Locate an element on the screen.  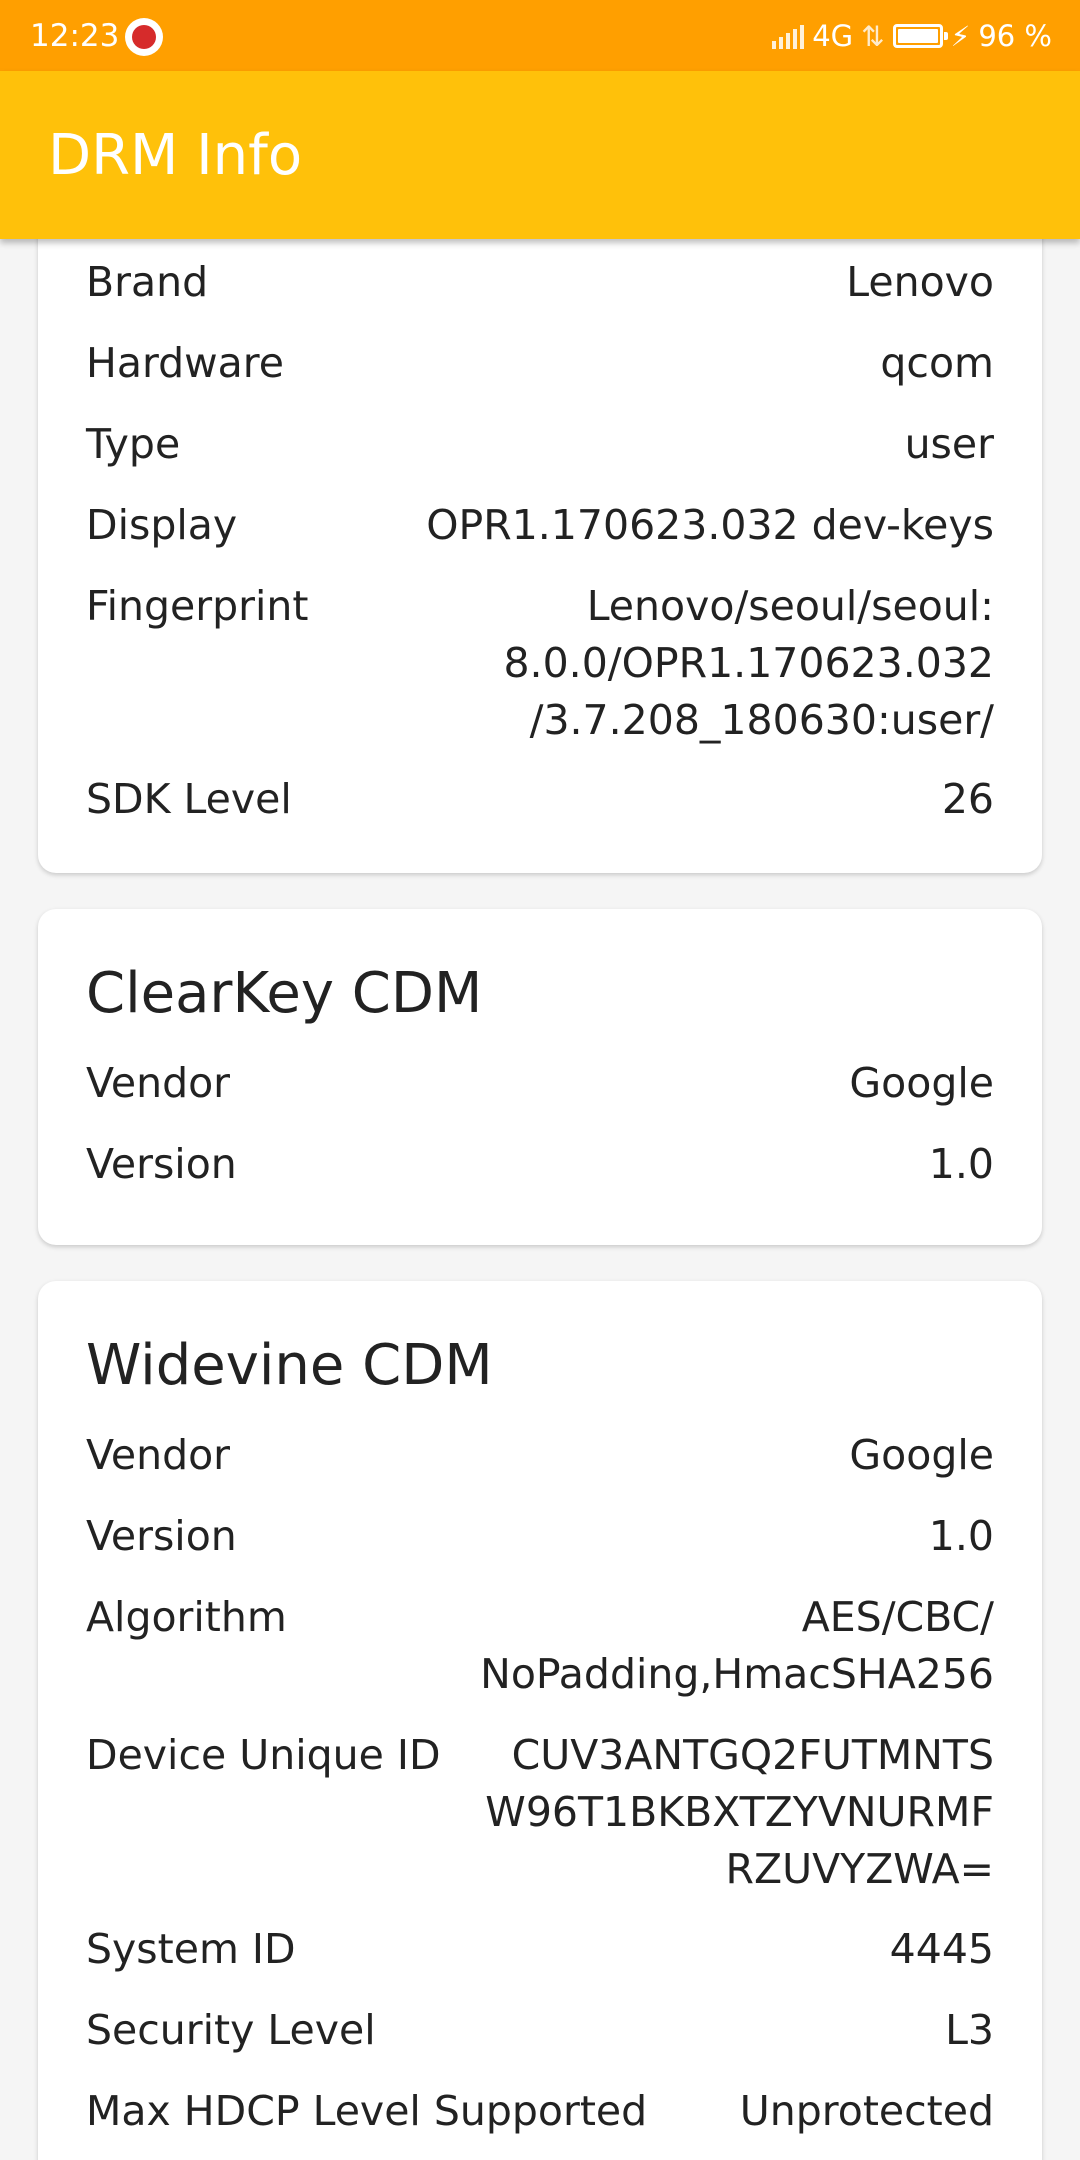
card-title: Widevine CDM is located at coordinates (289, 1365).